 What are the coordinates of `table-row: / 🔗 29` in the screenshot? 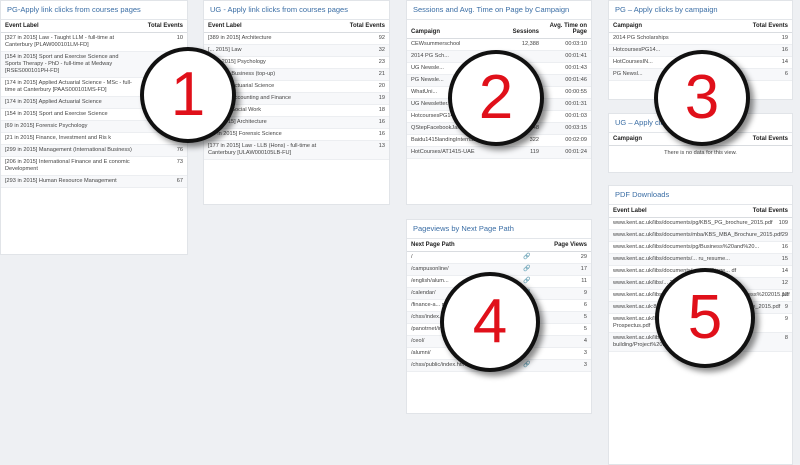 It's located at (499, 257).